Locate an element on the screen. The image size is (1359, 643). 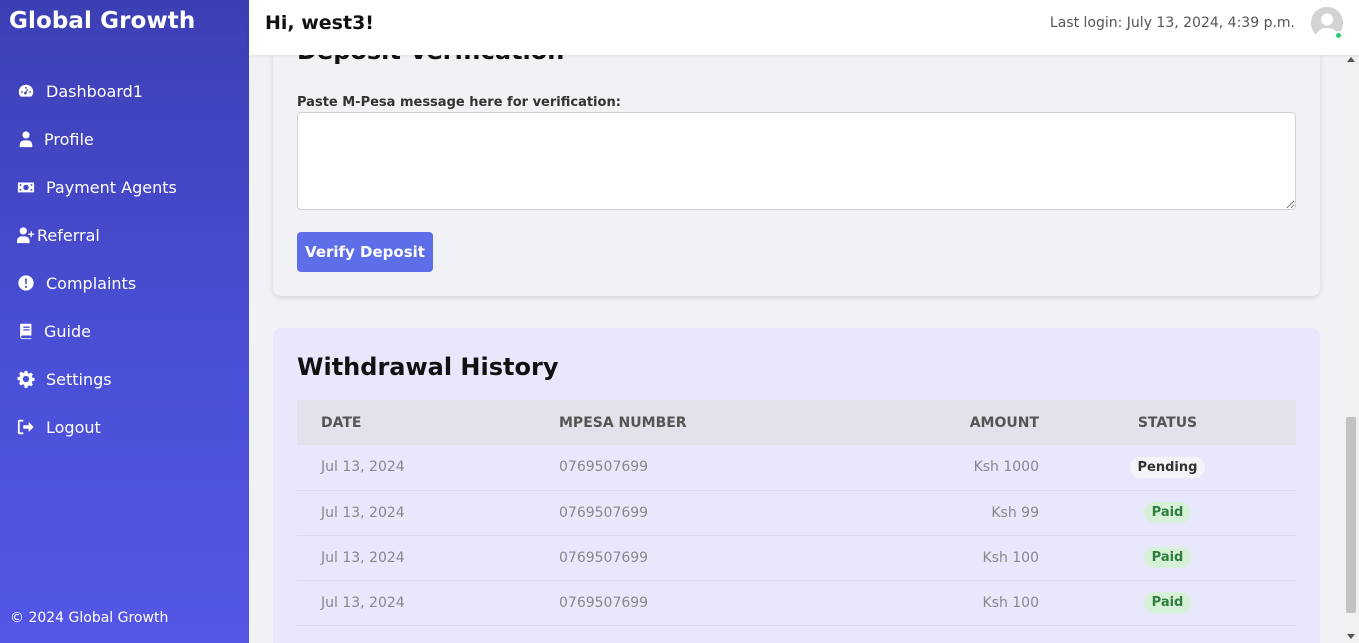
user-icon is located at coordinates (26, 139).